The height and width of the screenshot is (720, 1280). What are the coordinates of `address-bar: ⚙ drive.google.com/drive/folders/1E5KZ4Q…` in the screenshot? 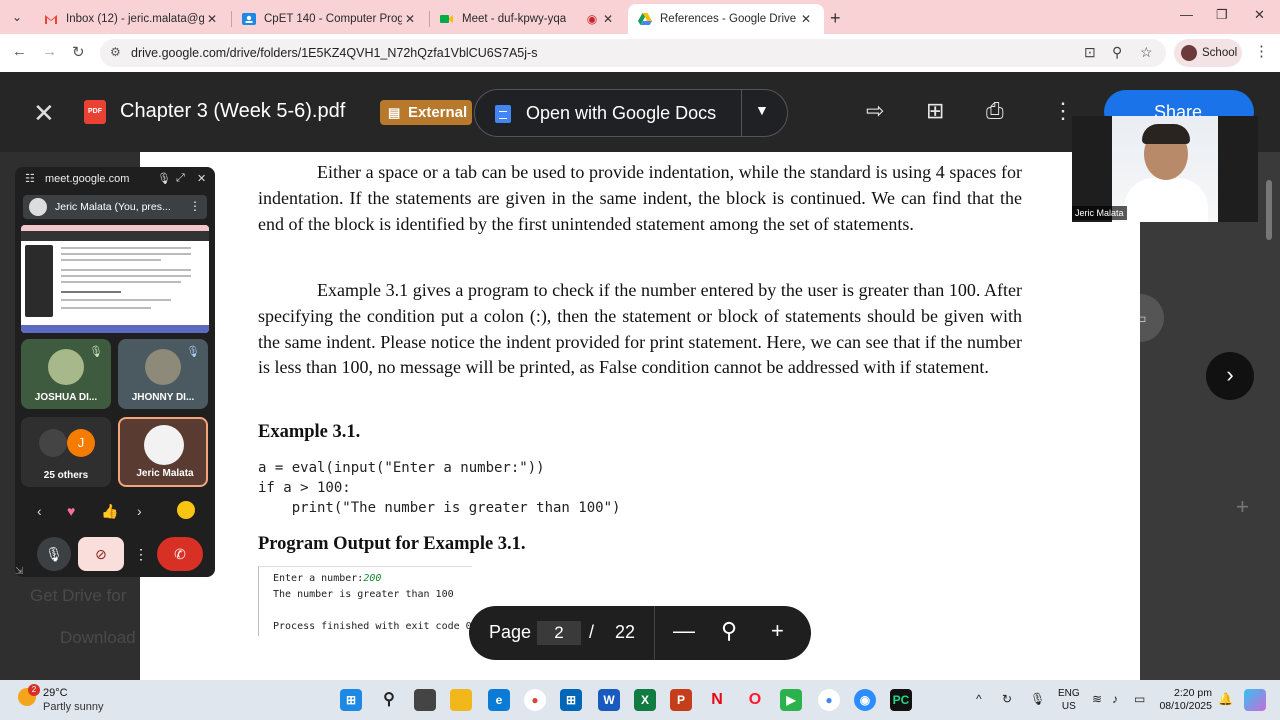 It's located at (633, 53).